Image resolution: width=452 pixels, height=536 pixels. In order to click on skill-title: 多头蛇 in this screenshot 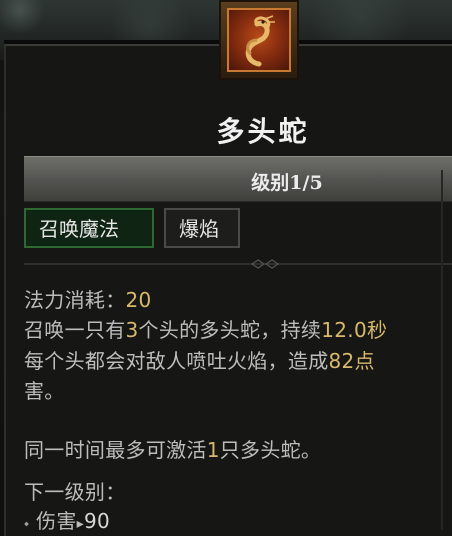, I will do `click(263, 131)`.